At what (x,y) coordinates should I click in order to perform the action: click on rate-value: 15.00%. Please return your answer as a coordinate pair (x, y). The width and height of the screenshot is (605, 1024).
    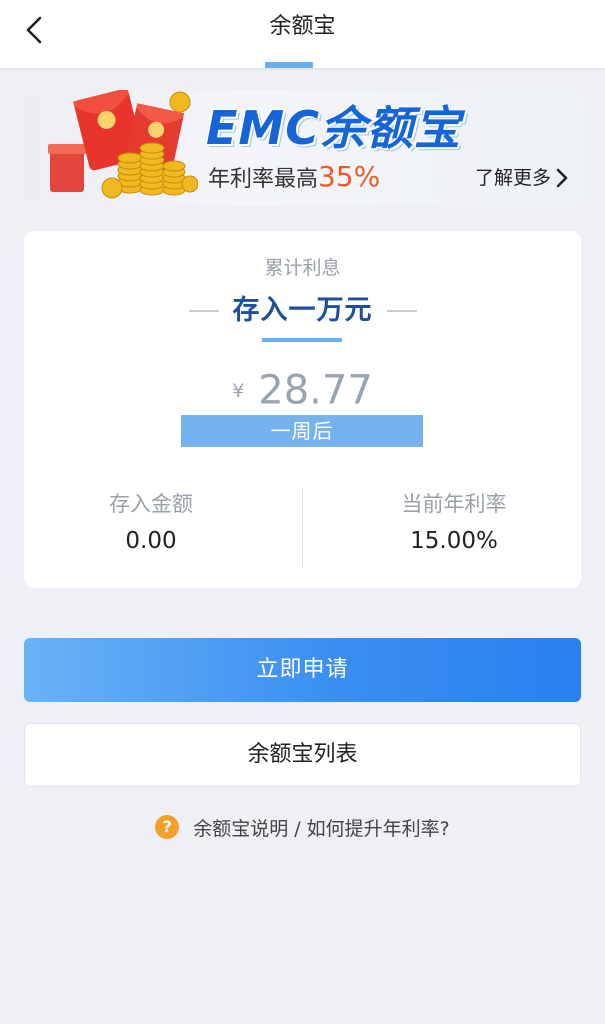
    Looking at the image, I should click on (454, 541).